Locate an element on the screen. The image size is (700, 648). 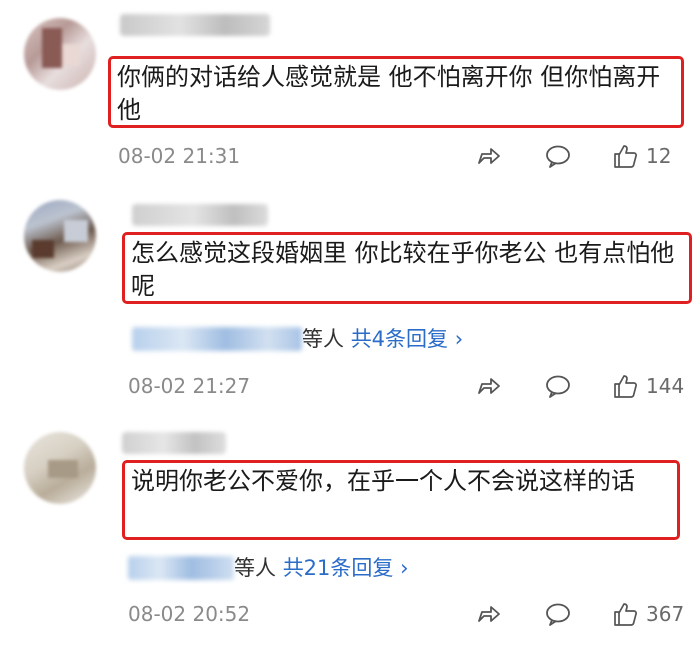
replies-summary: 等人 共21条回复 › is located at coordinates (328, 568).